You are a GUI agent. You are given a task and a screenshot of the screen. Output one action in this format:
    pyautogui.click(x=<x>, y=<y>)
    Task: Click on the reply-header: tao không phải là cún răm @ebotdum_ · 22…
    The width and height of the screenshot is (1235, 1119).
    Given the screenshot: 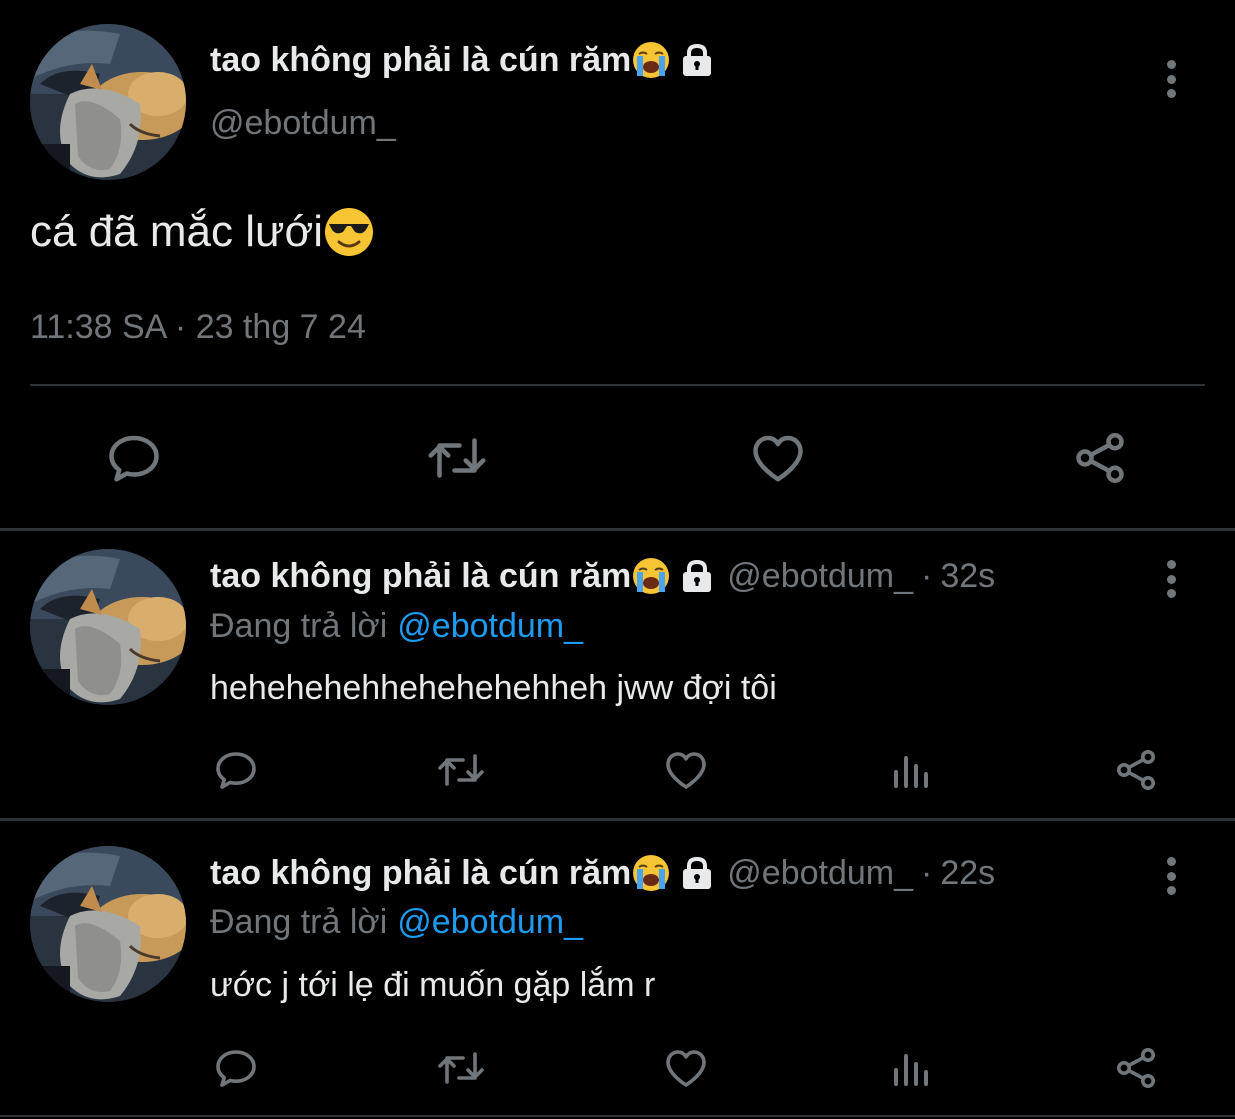 What is the action you would take?
    pyautogui.click(x=602, y=873)
    